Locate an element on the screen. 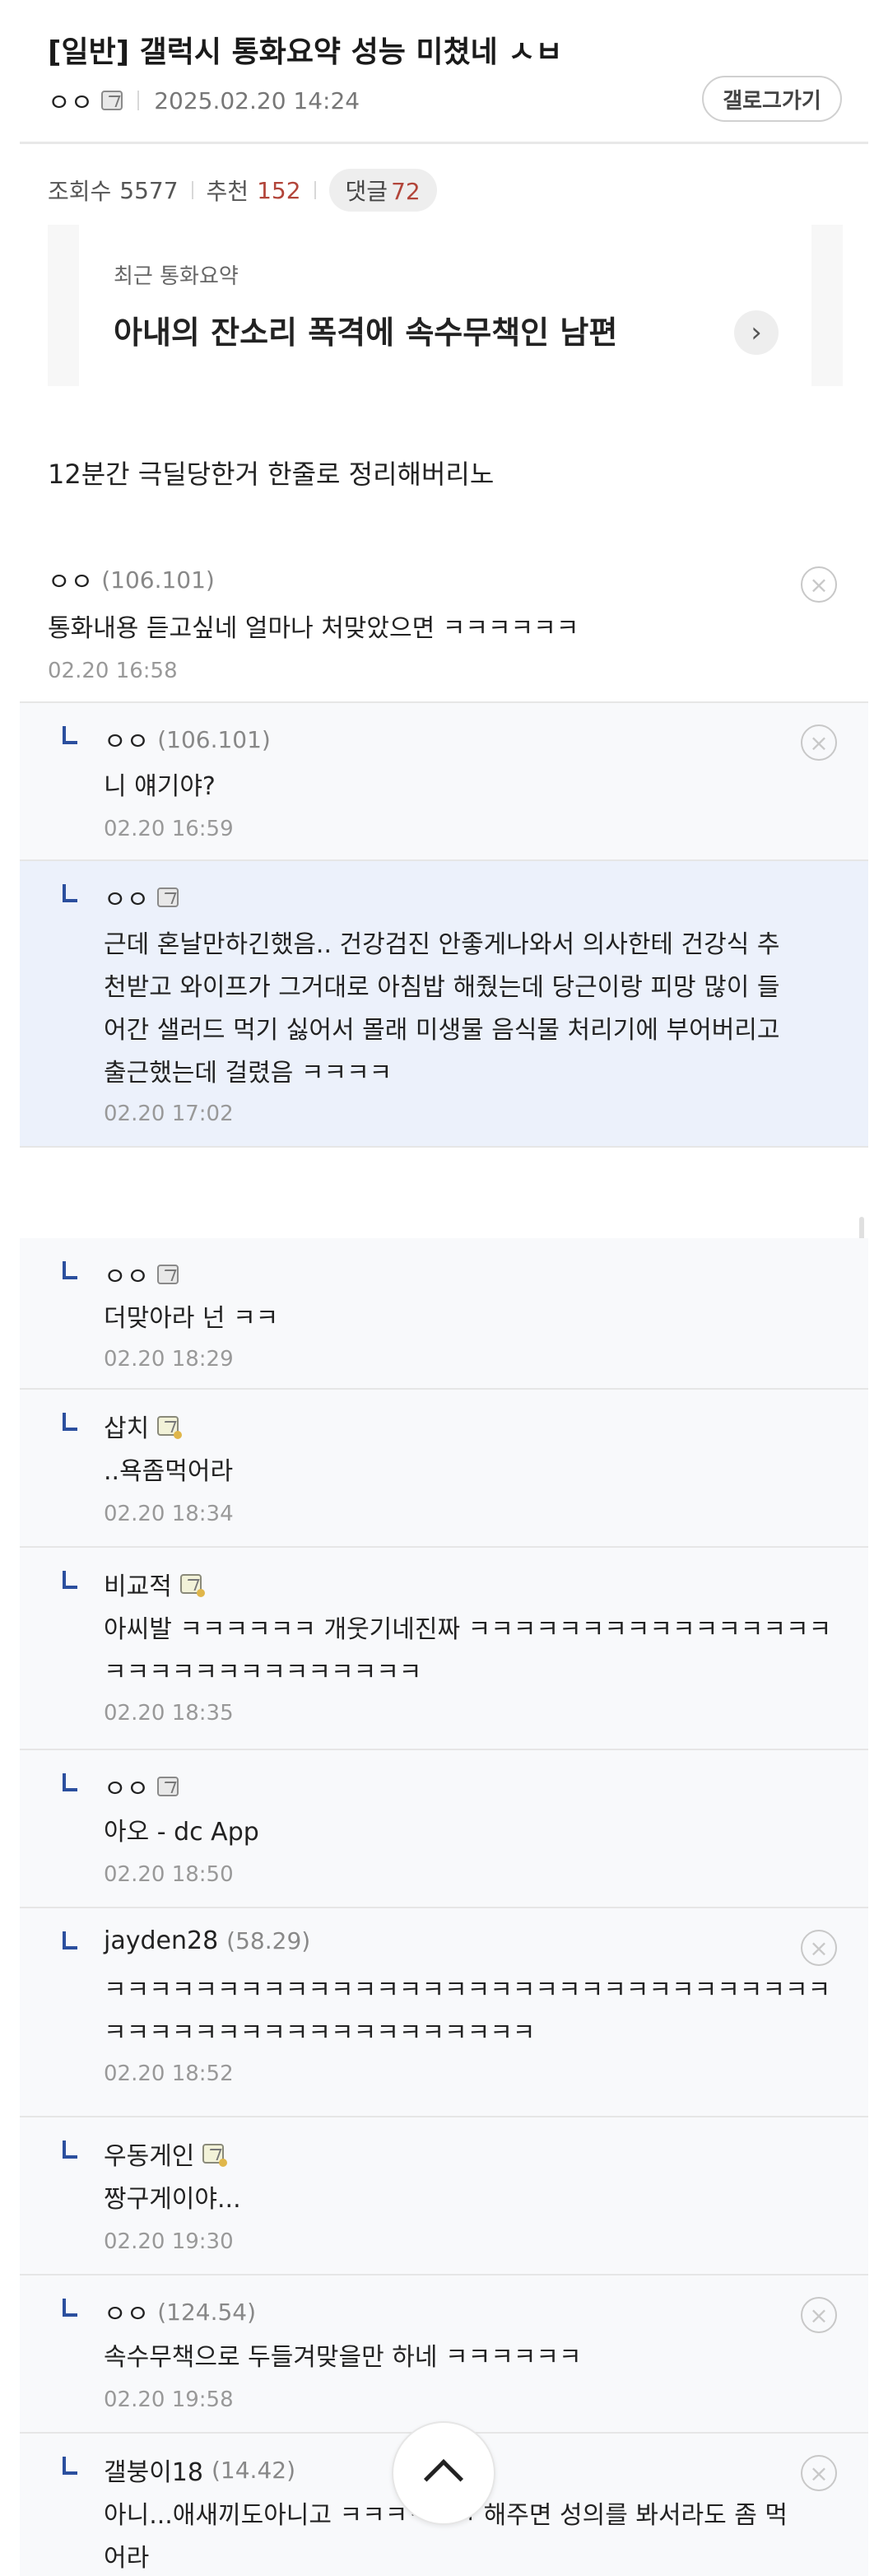 This screenshot has width=888, height=2576. comments-count: 72 is located at coordinates (406, 191).